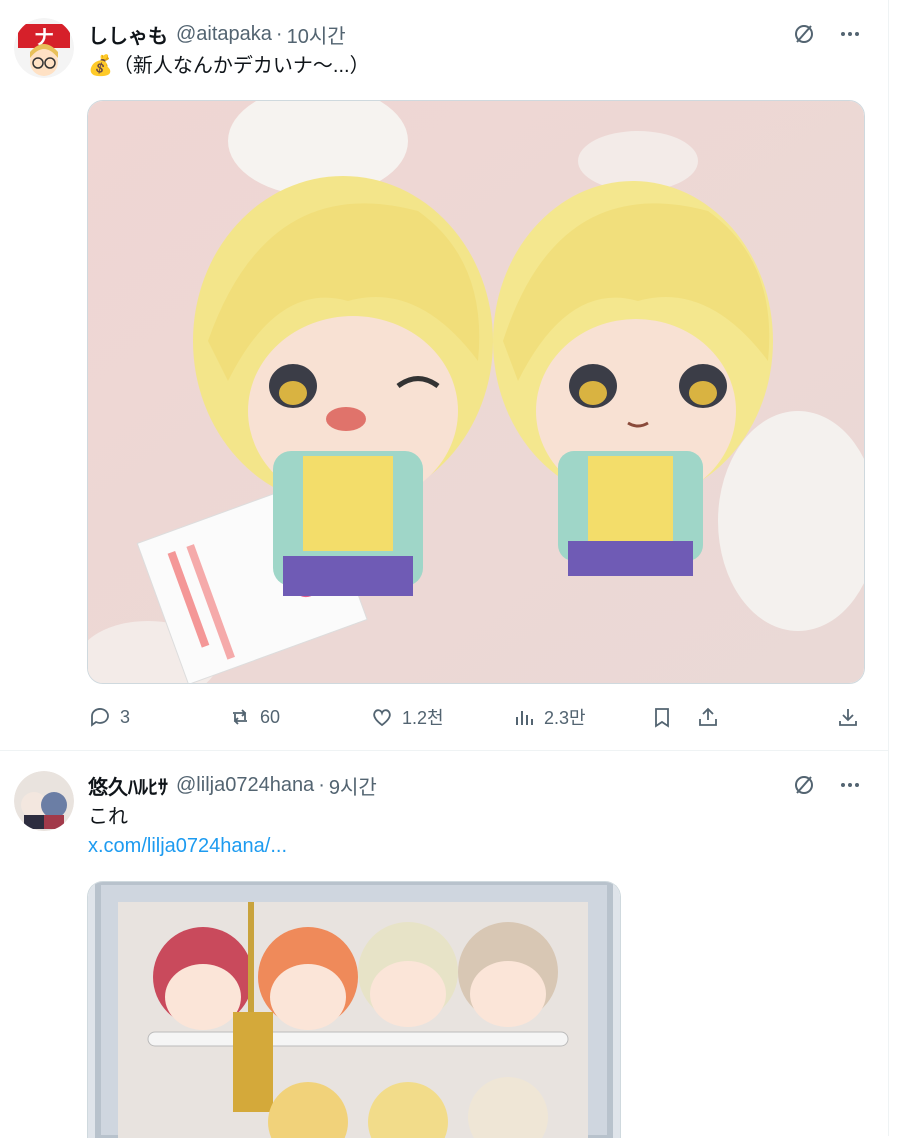  Describe the element at coordinates (353, 785) in the screenshot. I see `timestamp: 9시간` at that location.